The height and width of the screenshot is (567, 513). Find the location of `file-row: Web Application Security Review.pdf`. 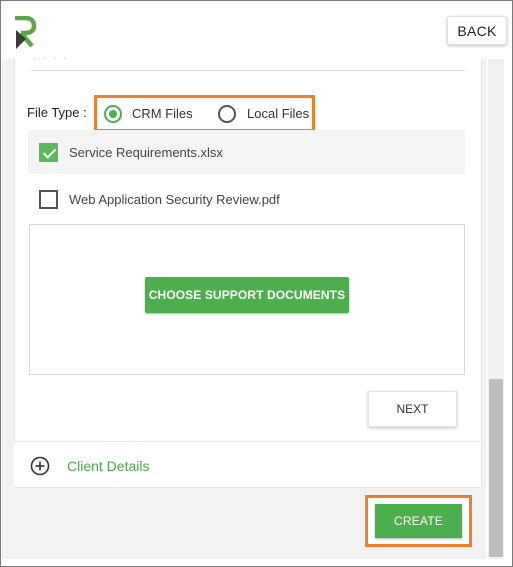

file-row: Web Application Security Review.pdf is located at coordinates (246, 199).